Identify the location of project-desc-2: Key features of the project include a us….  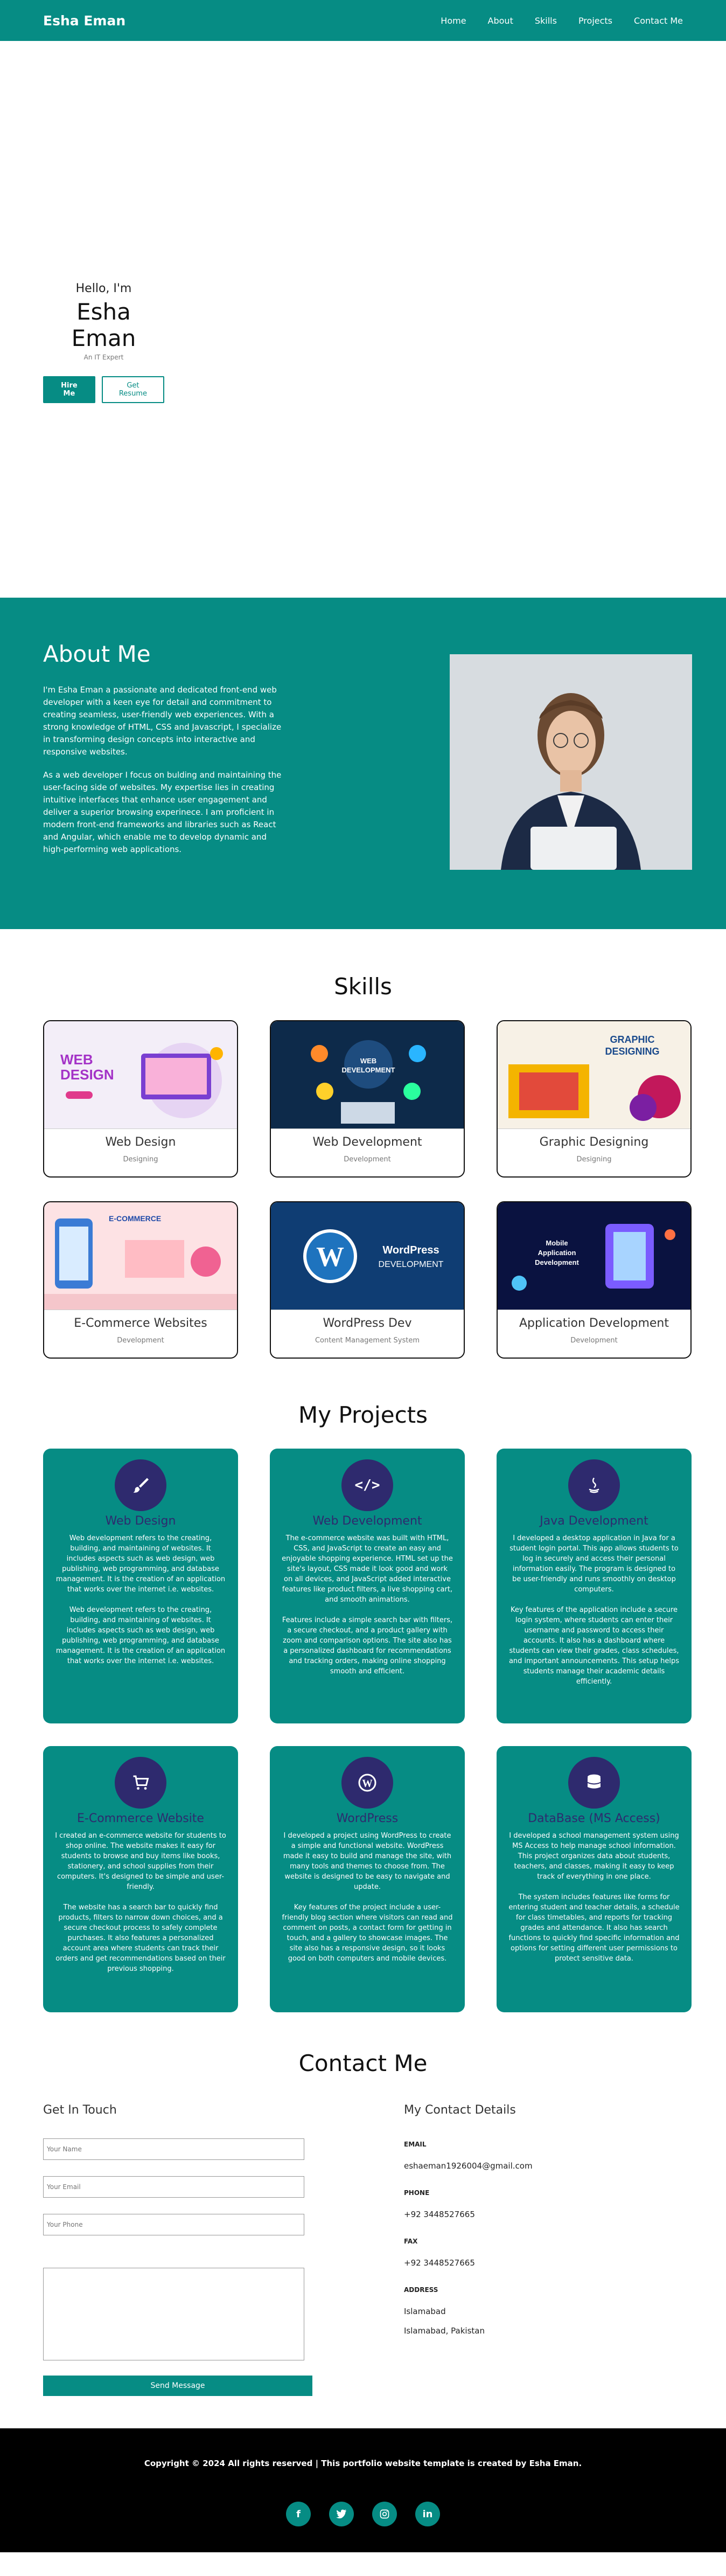
(368, 1933).